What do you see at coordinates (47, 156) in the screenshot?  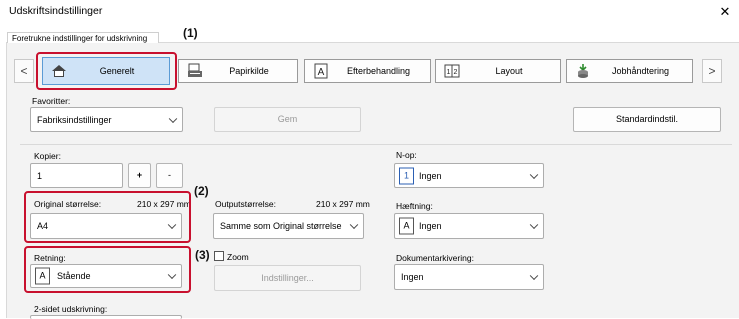 I see `copies-label: Kopier:` at bounding box center [47, 156].